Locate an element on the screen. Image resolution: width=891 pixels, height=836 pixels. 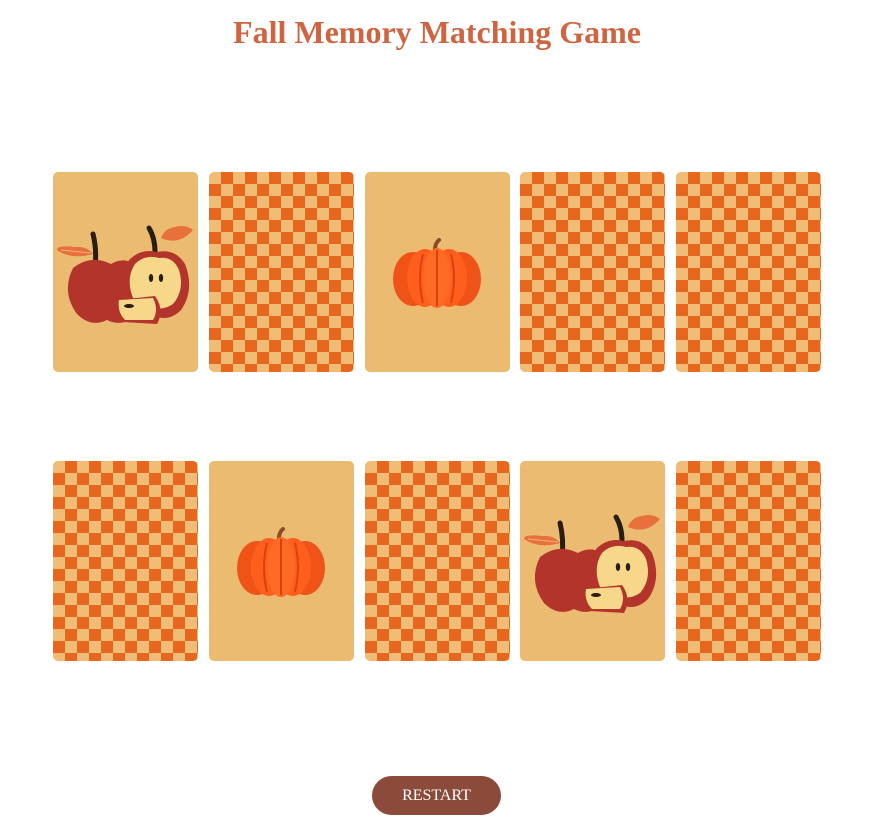
page-title: Fall Memory Matching Game is located at coordinates (437, 32).